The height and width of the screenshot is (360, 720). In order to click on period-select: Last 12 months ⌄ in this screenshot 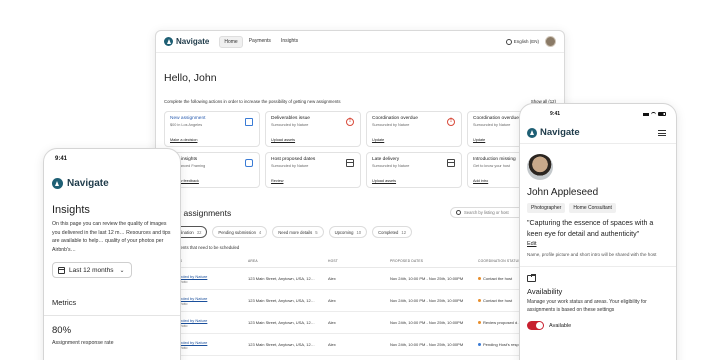, I will do `click(92, 270)`.